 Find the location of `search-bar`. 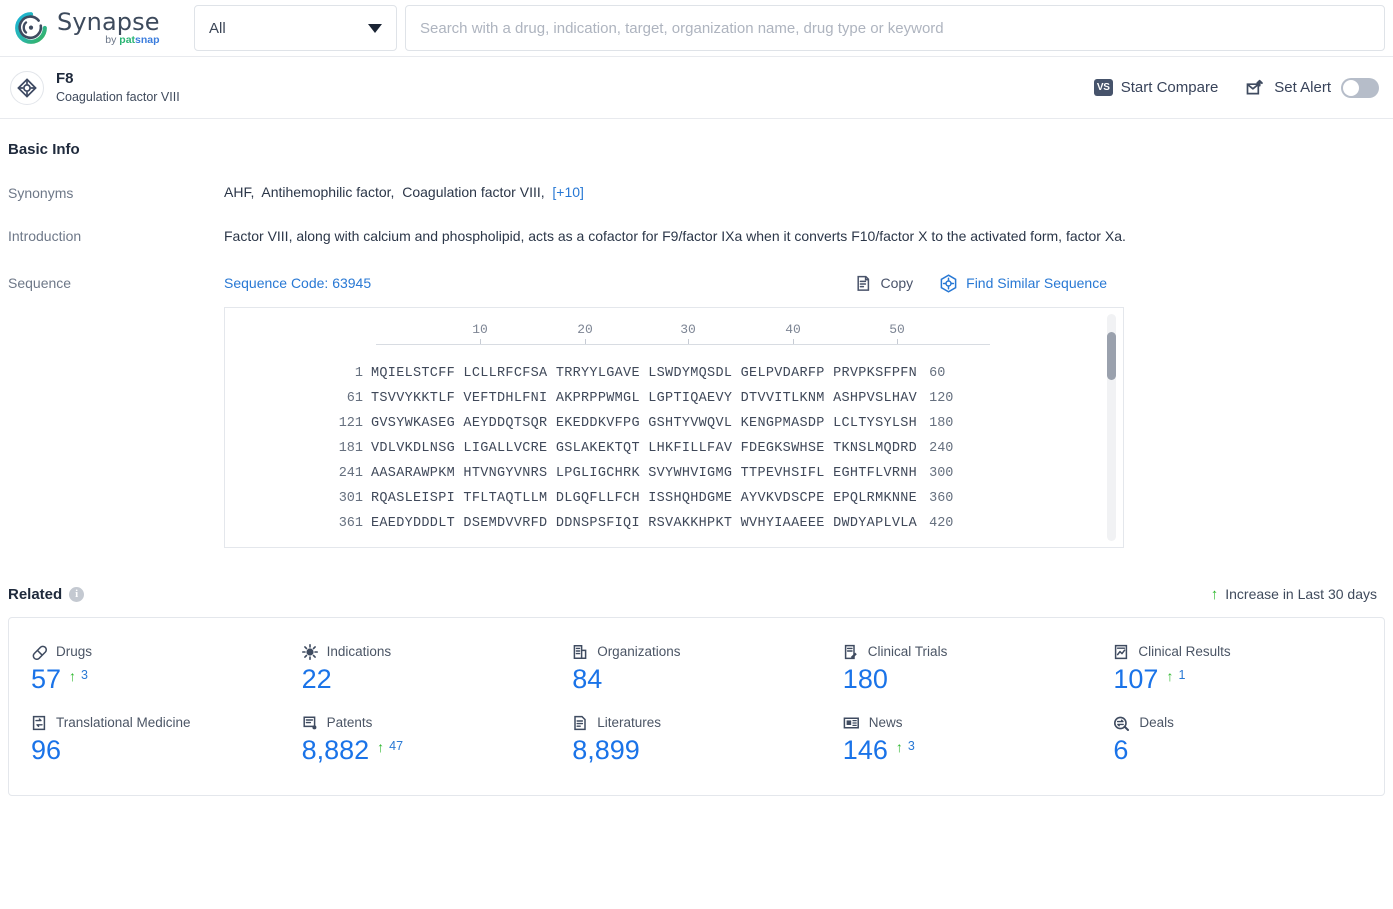

search-bar is located at coordinates (895, 28).